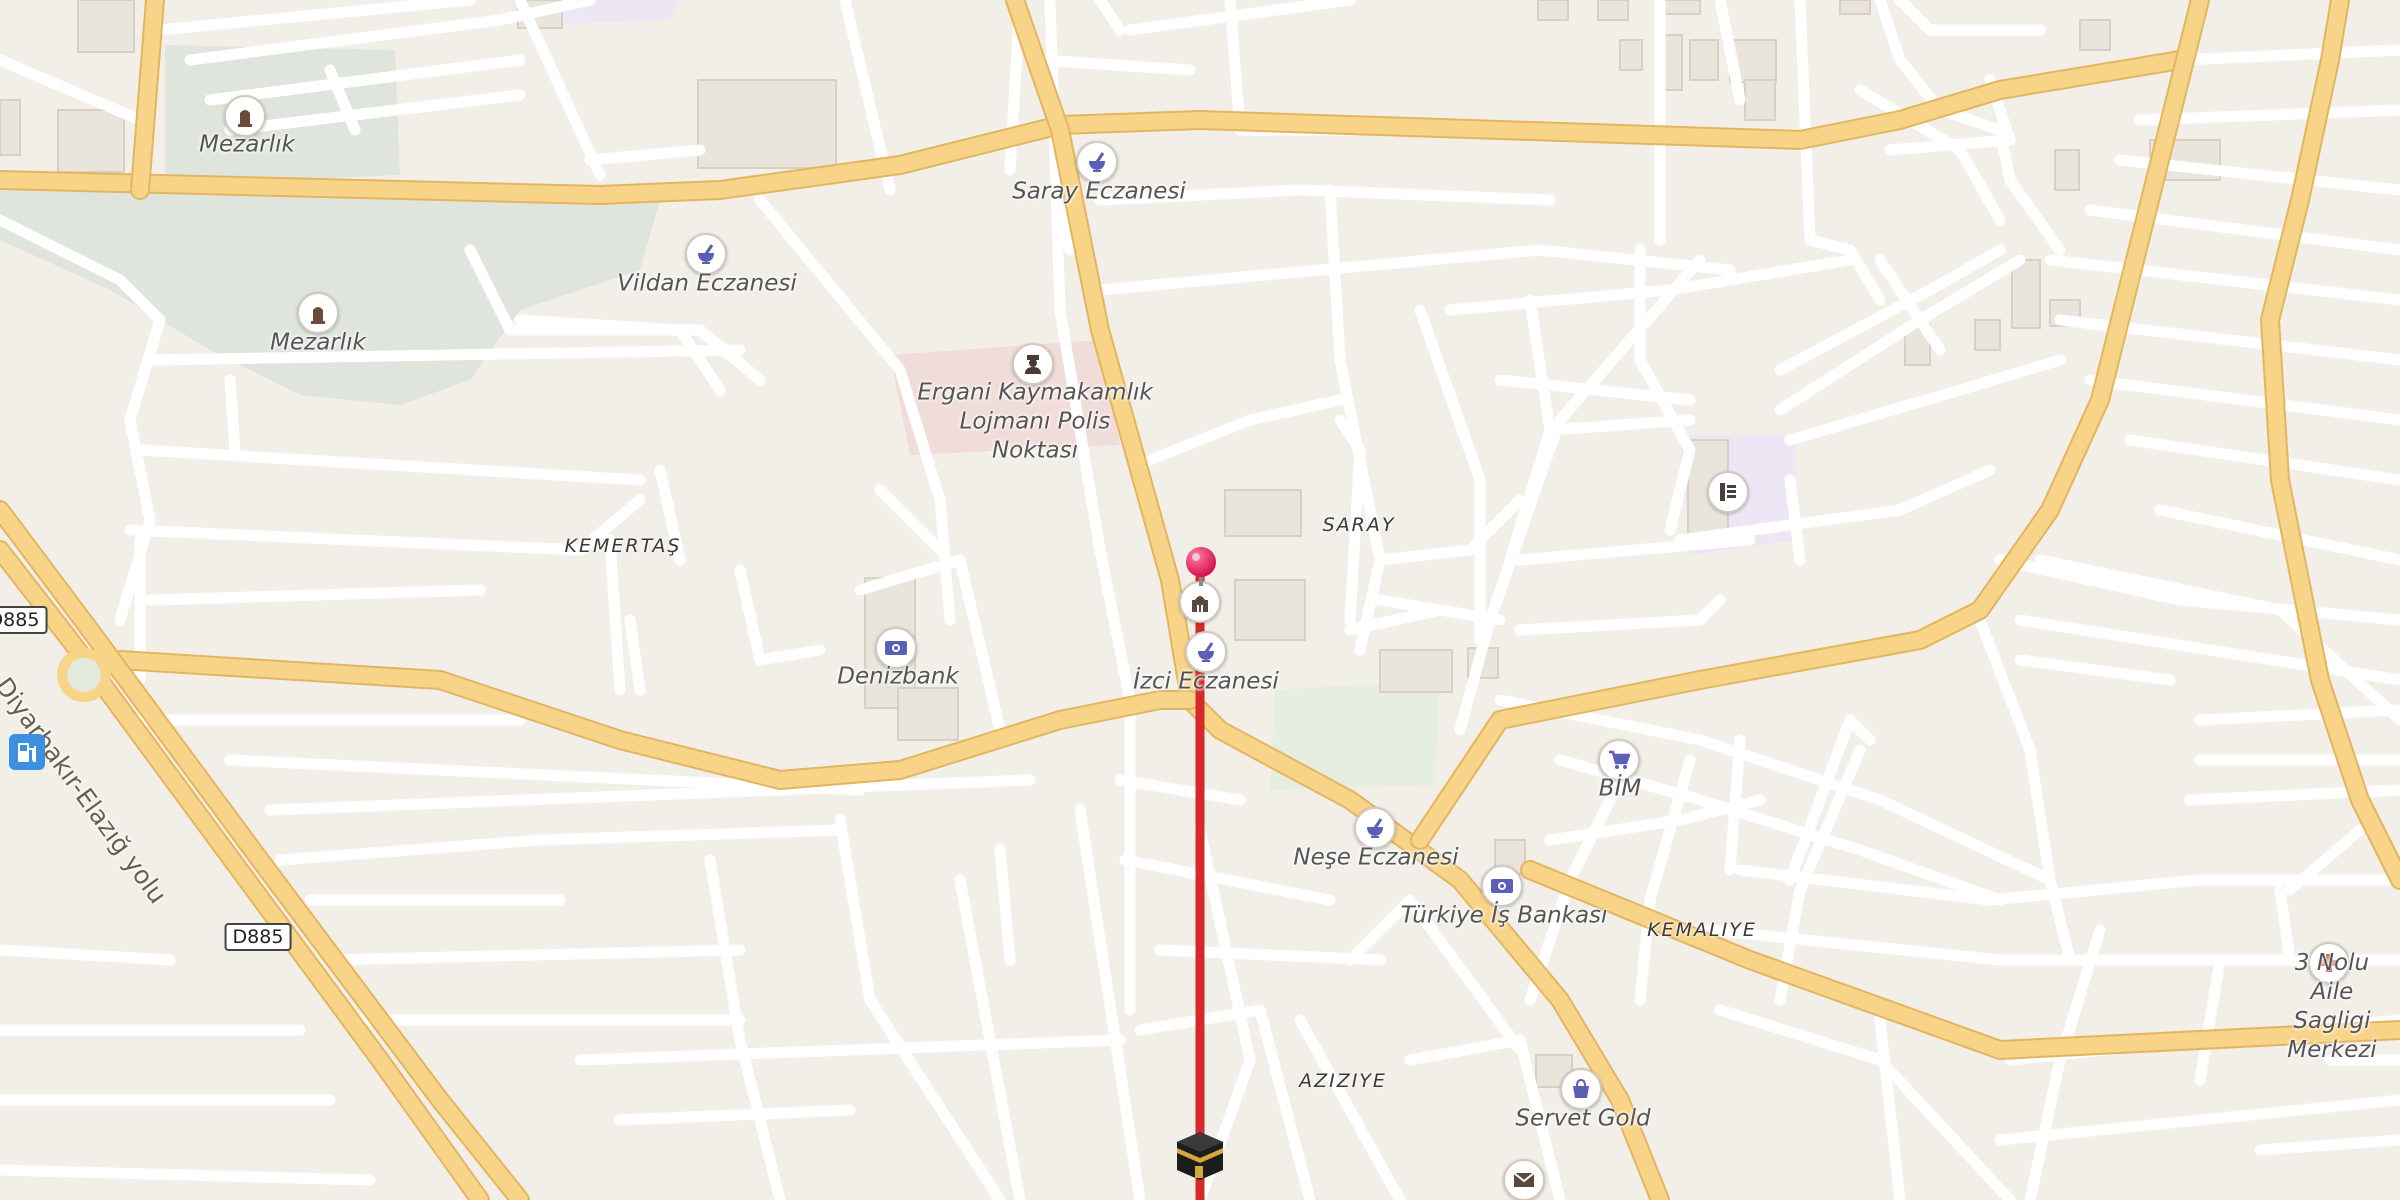 The width and height of the screenshot is (2400, 1200). I want to click on place-label-saray-eczanesi: Saray Eczanesi, so click(1099, 191).